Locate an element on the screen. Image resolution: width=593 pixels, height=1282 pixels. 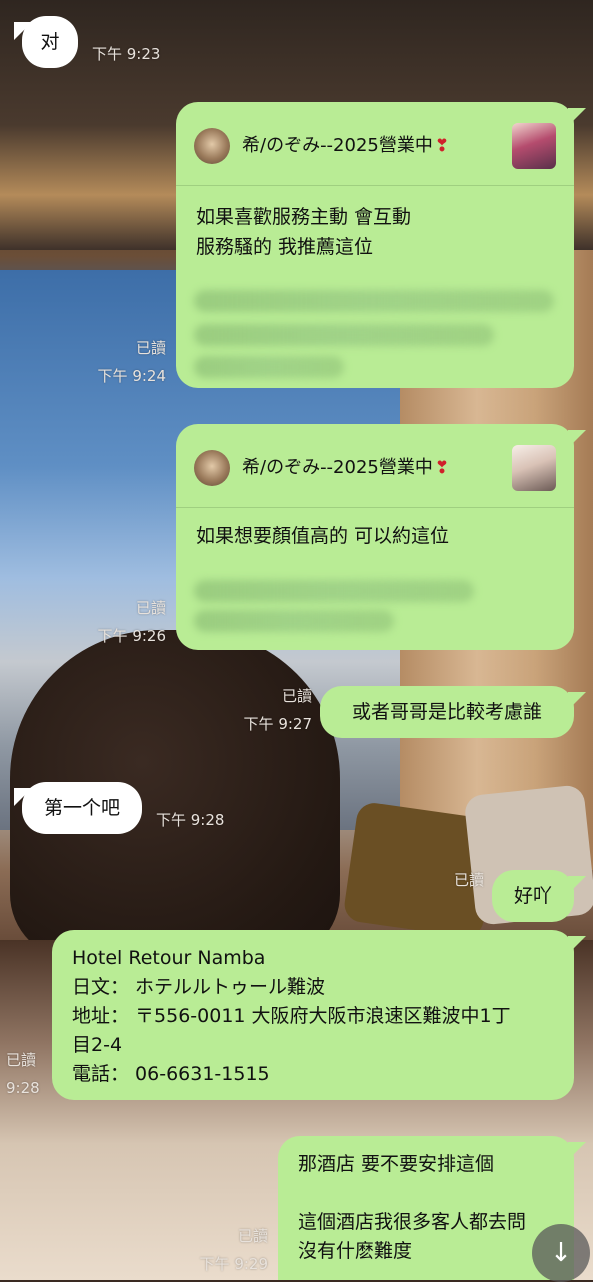
message-time: 下午 9:26 is located at coordinates (131, 636).